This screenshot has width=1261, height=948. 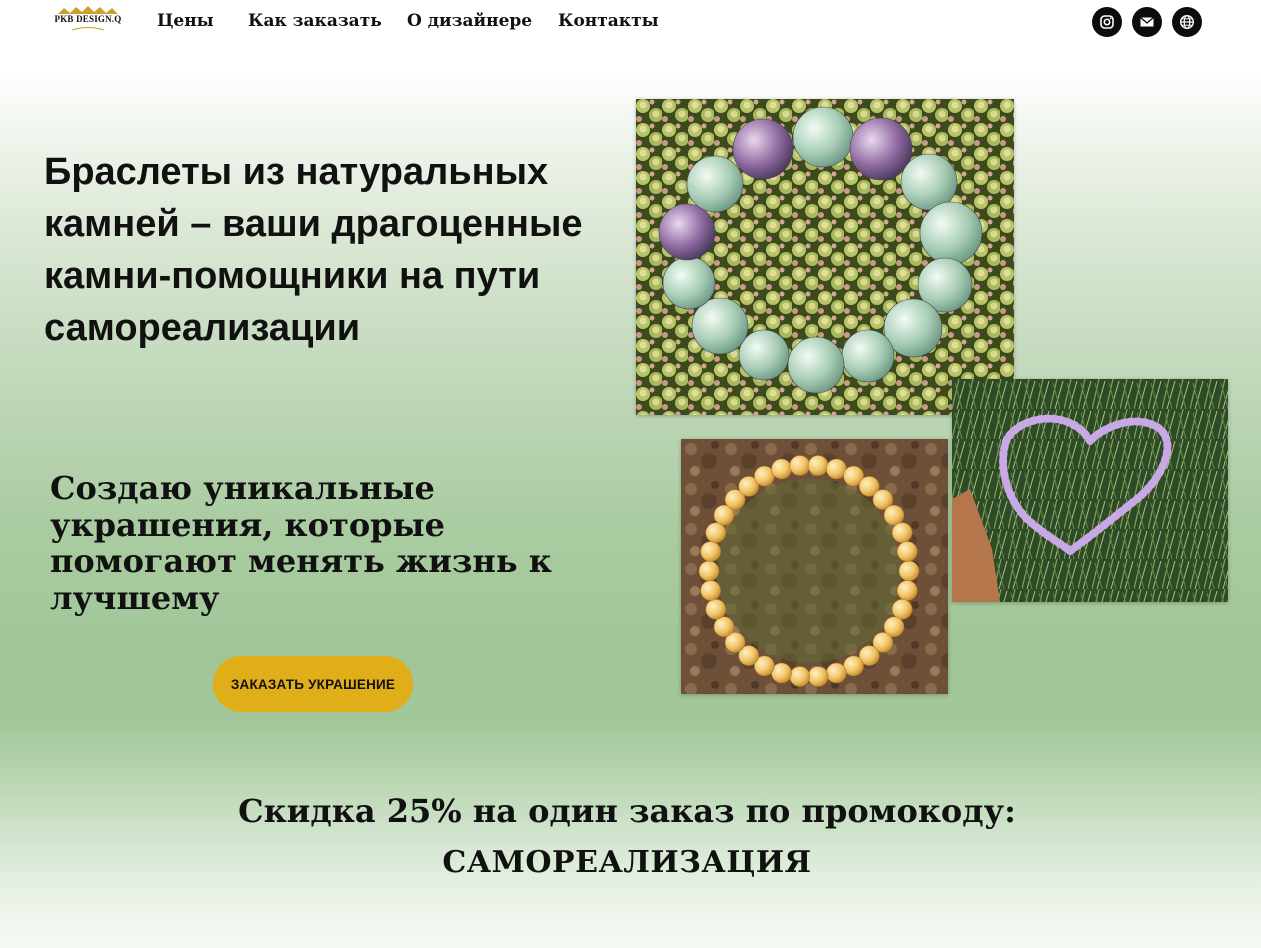 I want to click on heart-bracelet-photo, so click(x=1090, y=490).